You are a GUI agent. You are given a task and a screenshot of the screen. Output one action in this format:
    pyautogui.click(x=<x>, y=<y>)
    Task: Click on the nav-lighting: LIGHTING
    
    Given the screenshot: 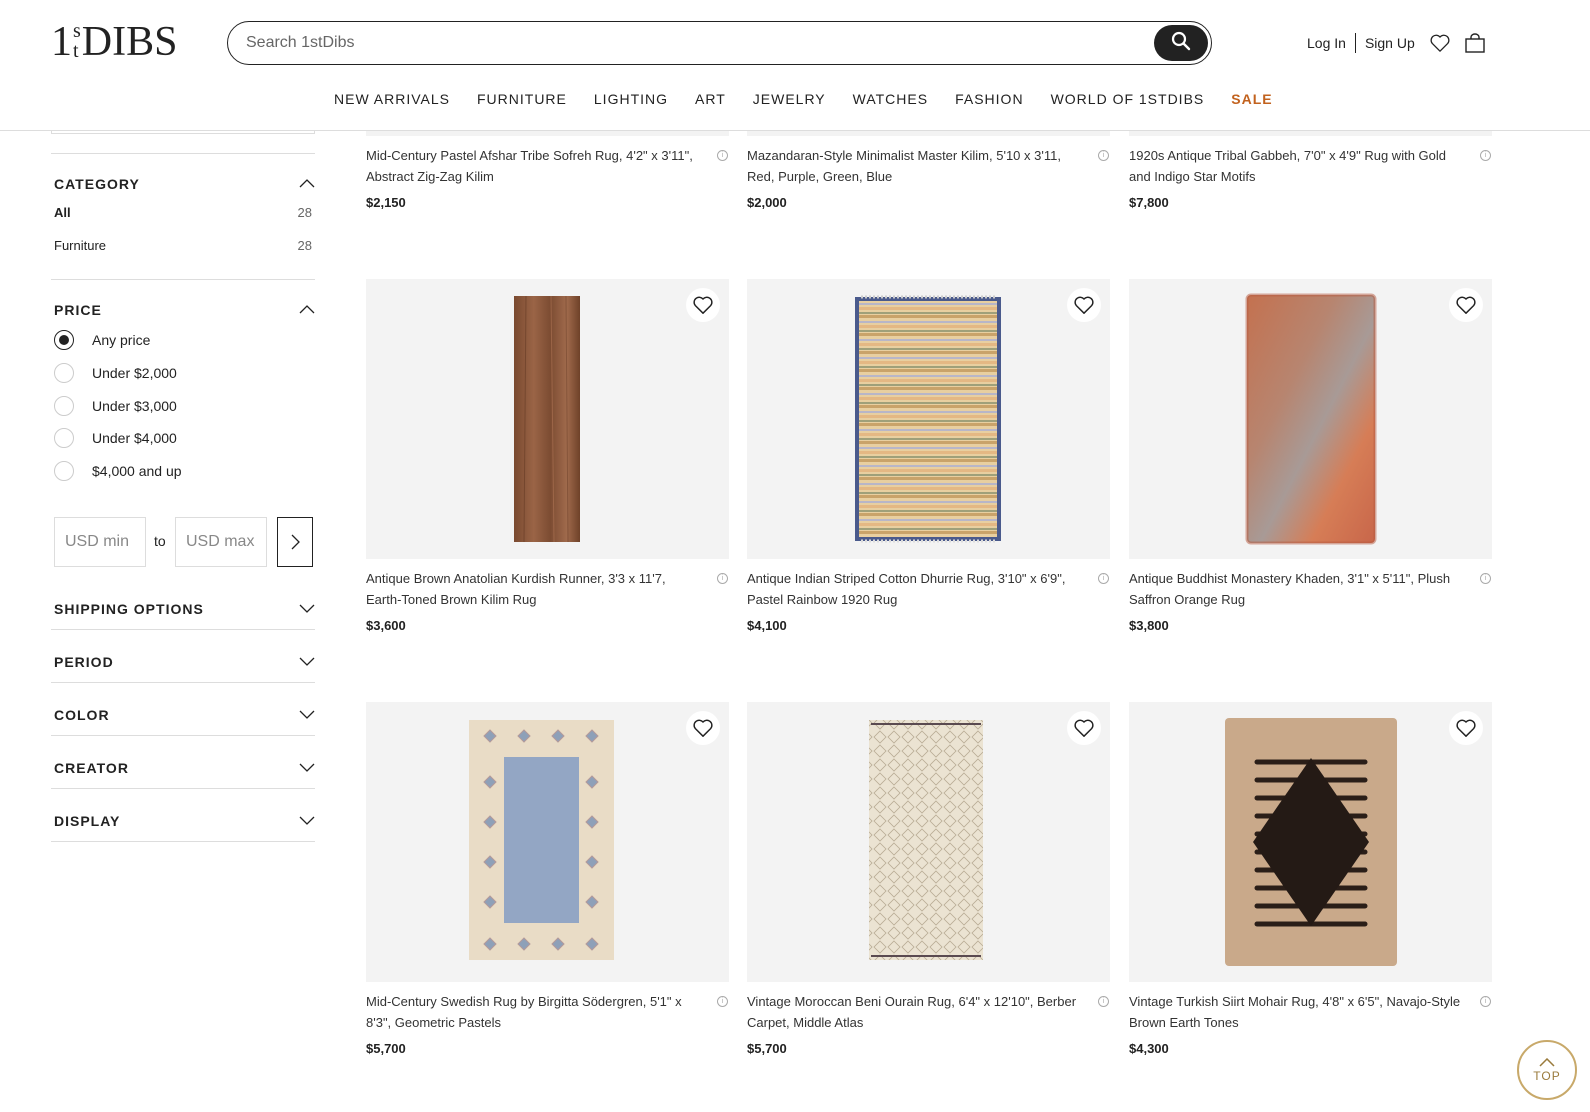 What is the action you would take?
    pyautogui.click(x=631, y=99)
    